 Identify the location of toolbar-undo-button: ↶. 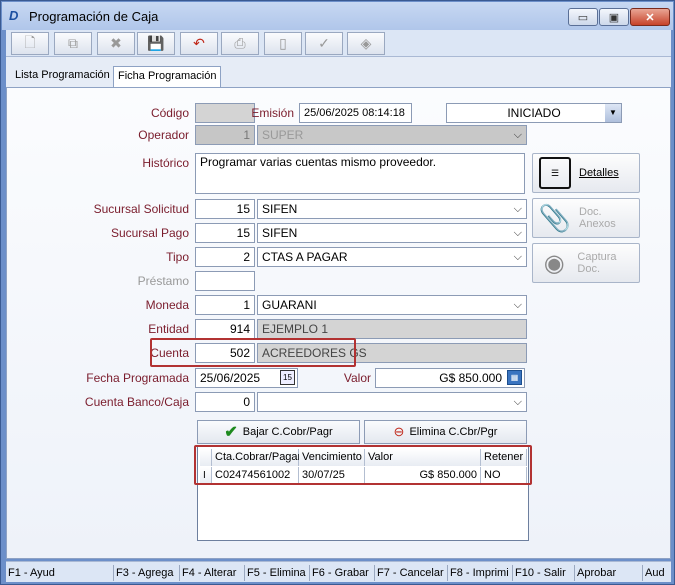
(199, 43).